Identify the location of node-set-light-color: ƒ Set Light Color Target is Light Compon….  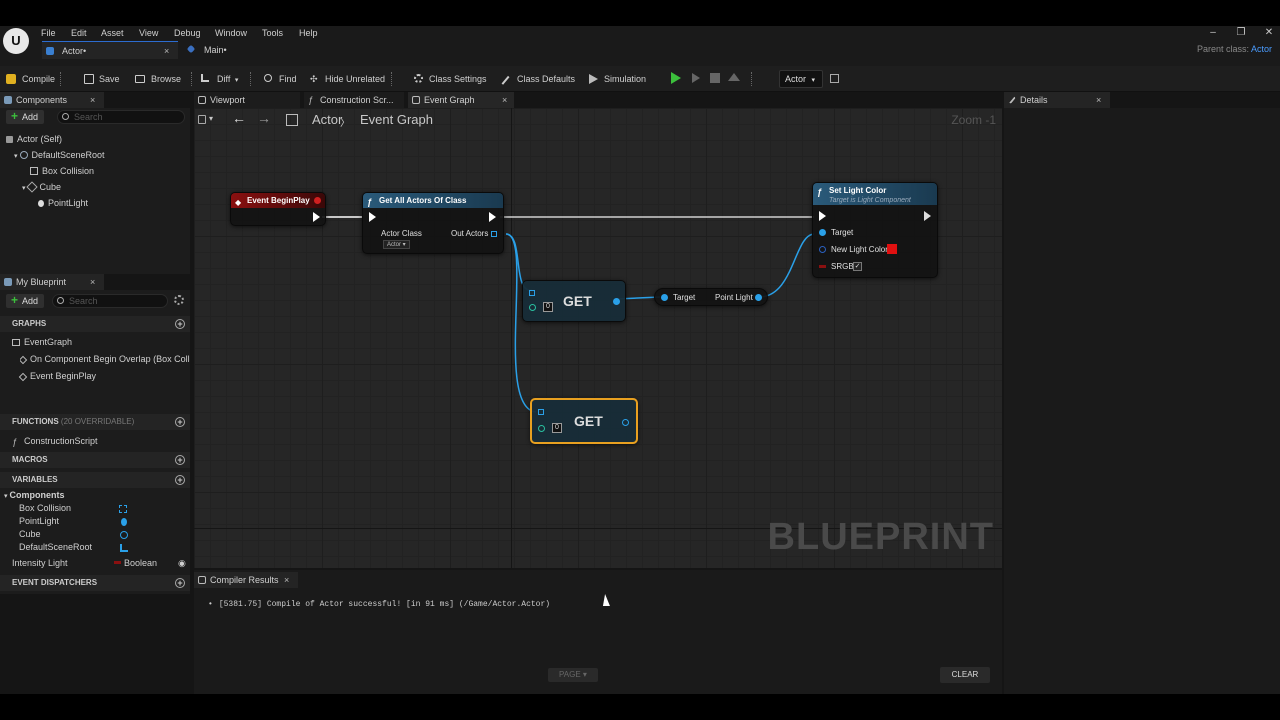
(875, 230).